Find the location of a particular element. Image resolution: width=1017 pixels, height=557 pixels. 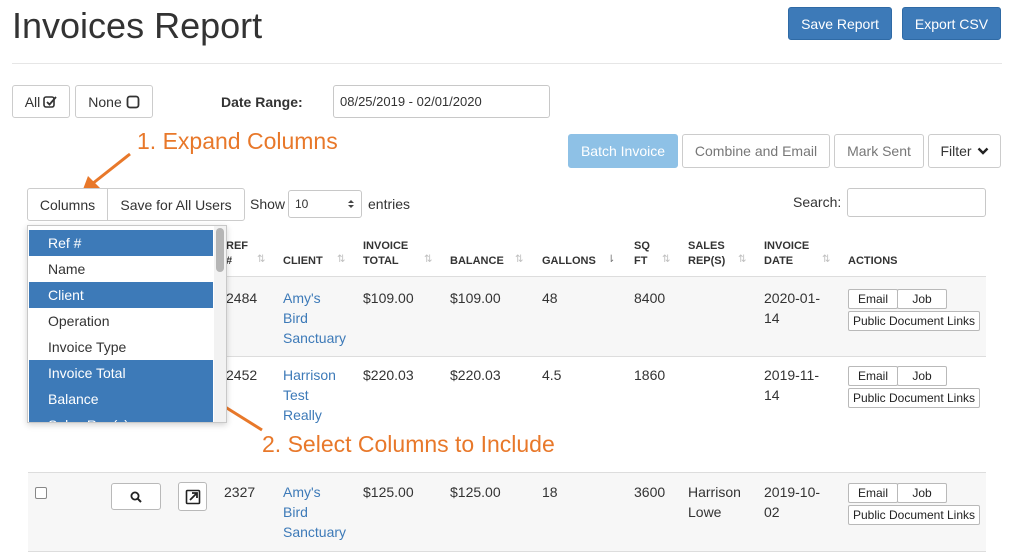

cell-gallons: 4.5 is located at coordinates (552, 375).